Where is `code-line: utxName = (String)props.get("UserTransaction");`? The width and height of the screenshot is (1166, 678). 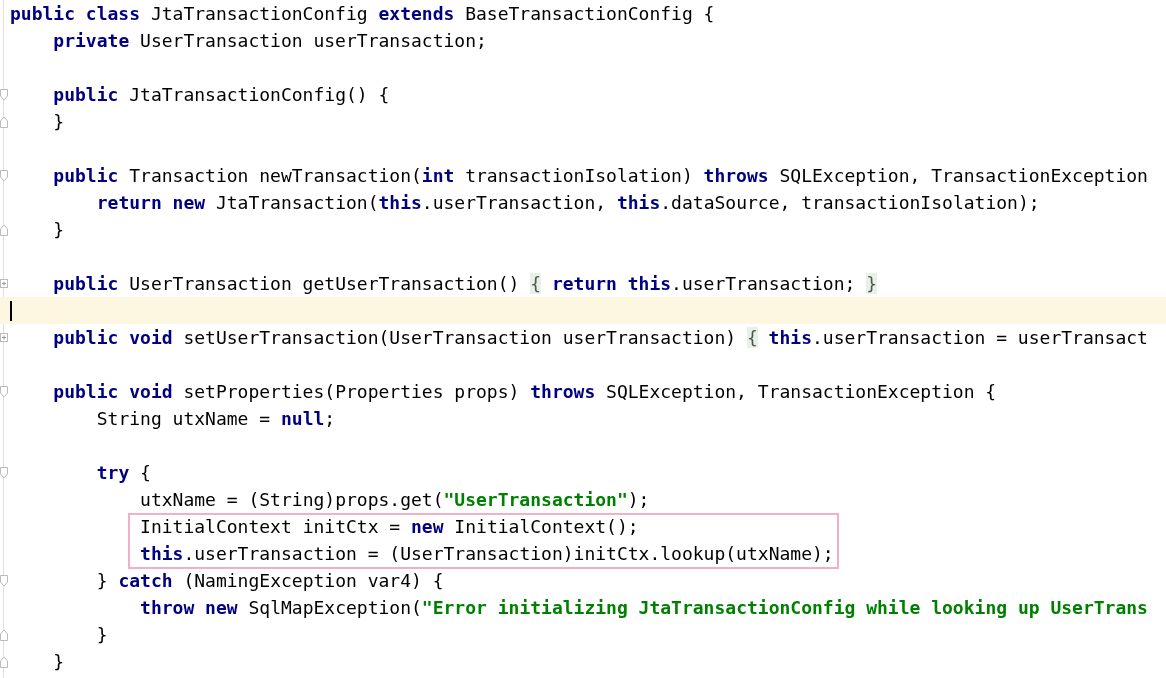
code-line: utxName = (String)props.get("UserTransaction"); is located at coordinates (395, 500).